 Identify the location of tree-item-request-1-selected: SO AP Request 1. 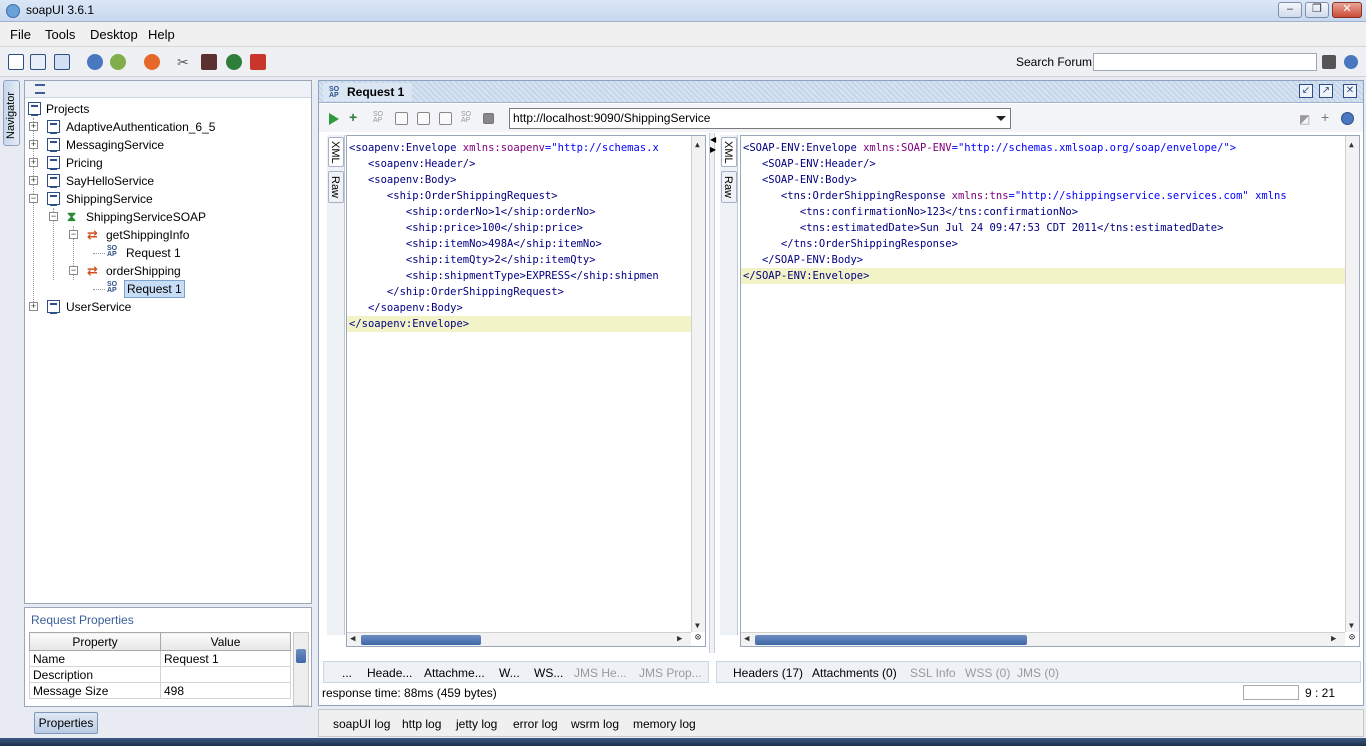
(192, 289).